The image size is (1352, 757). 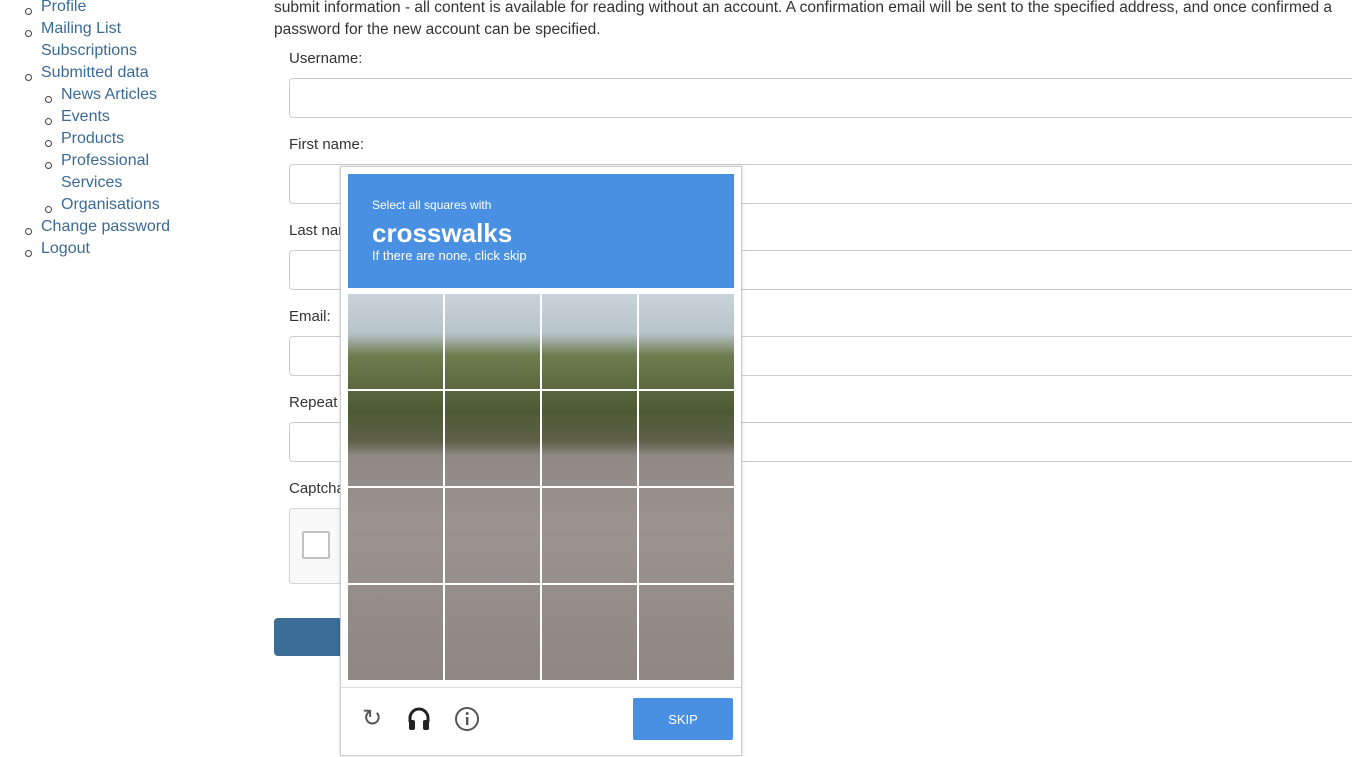 What do you see at coordinates (541, 487) in the screenshot?
I see `captcha-image-grid` at bounding box center [541, 487].